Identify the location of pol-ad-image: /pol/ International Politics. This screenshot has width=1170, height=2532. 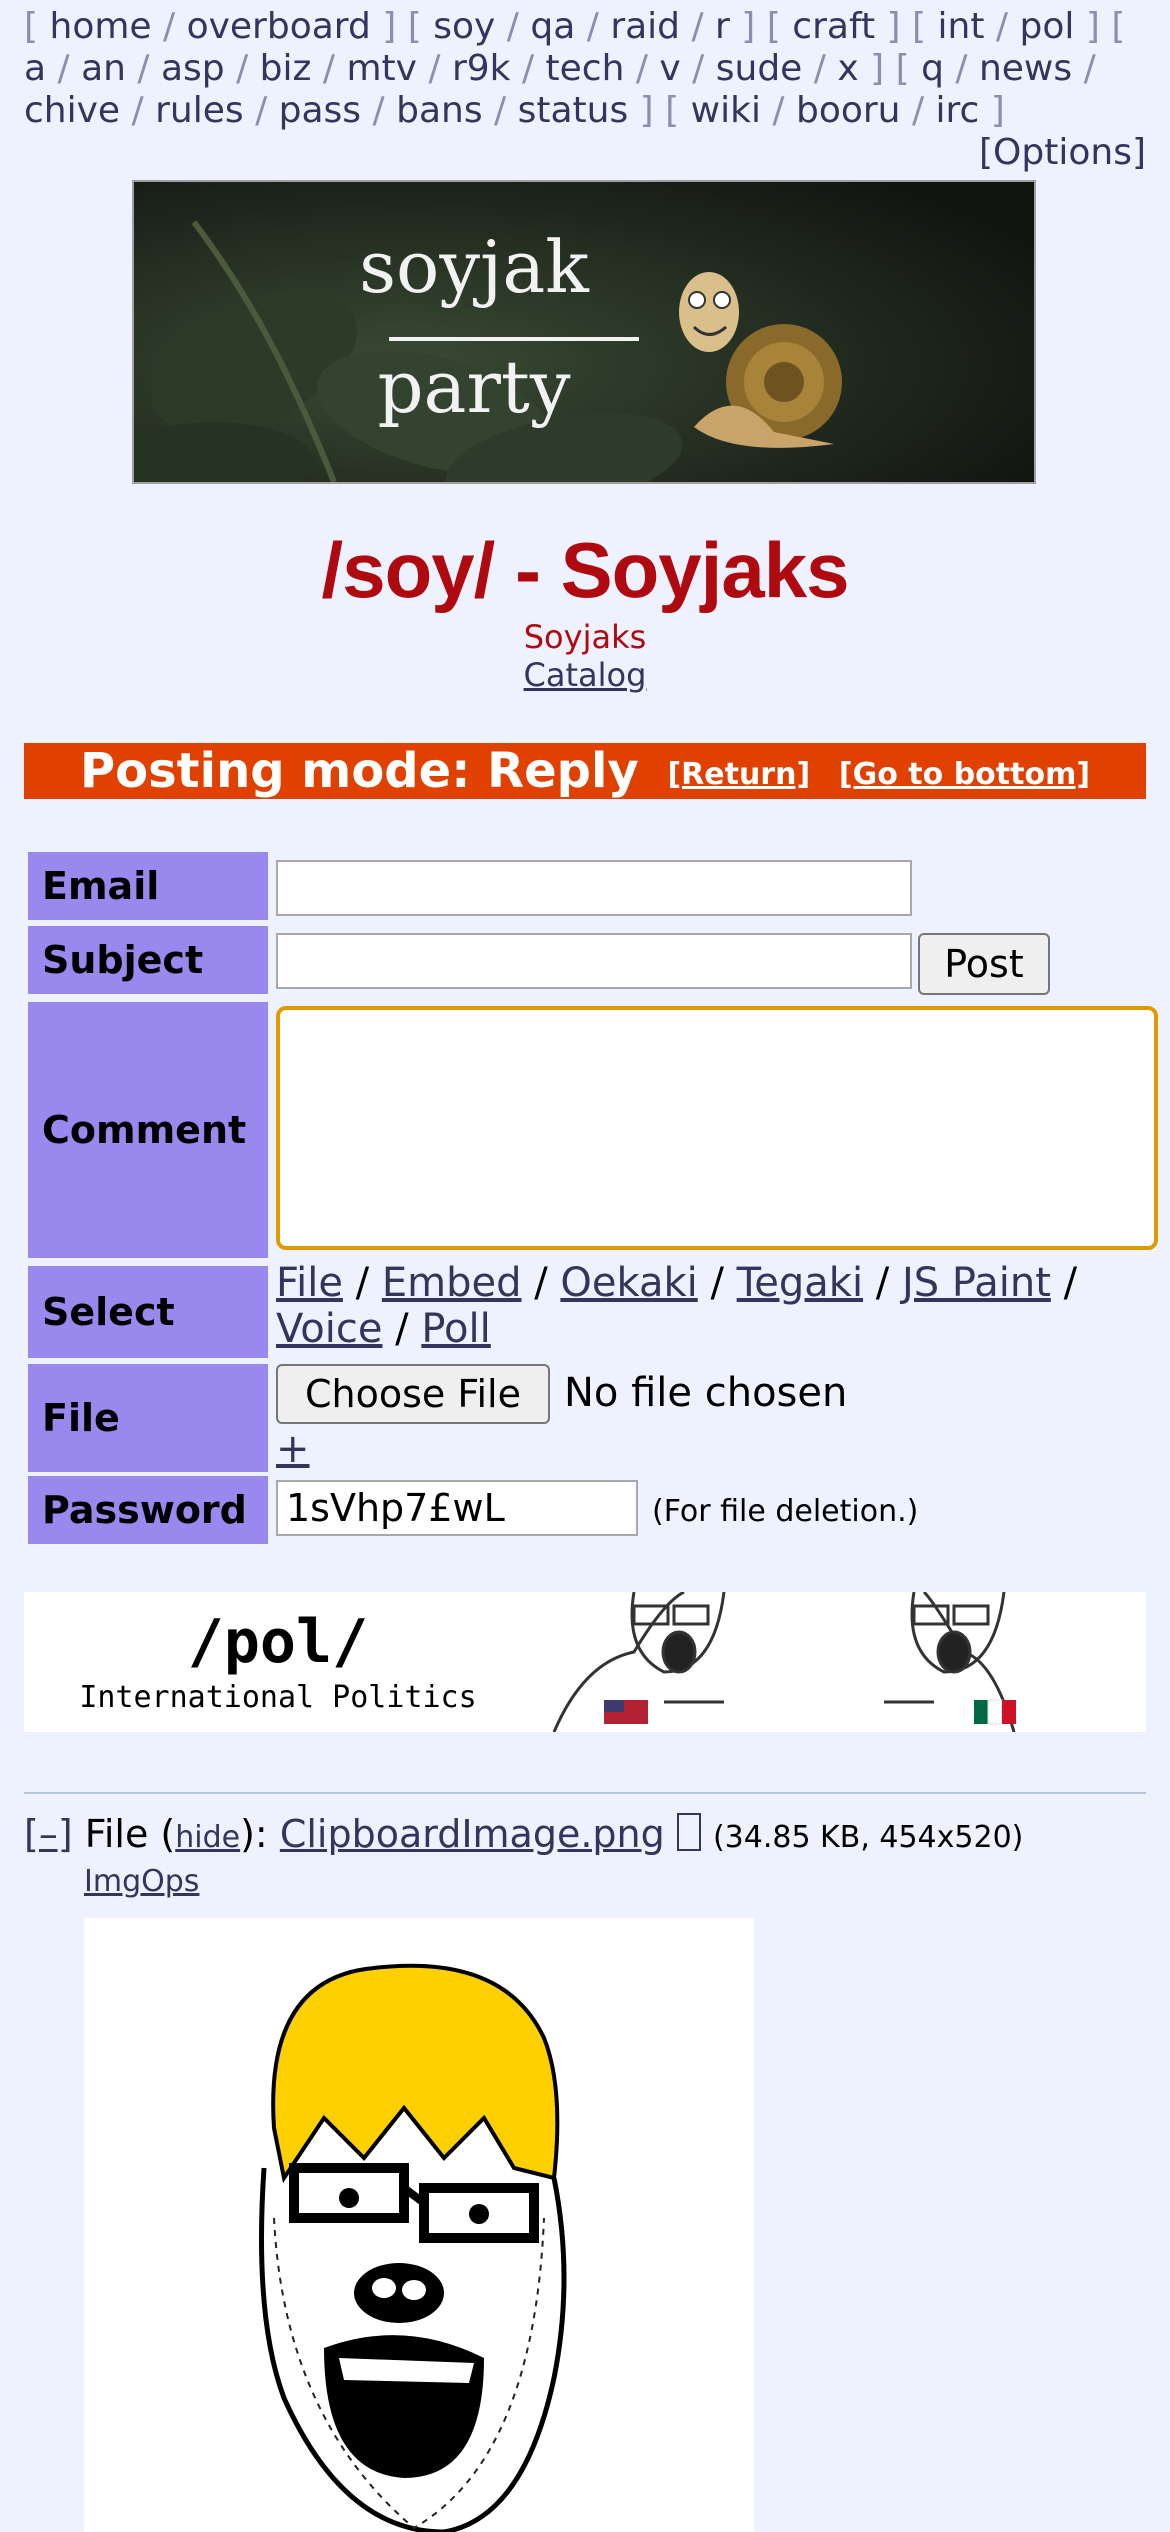
(585, 1662).